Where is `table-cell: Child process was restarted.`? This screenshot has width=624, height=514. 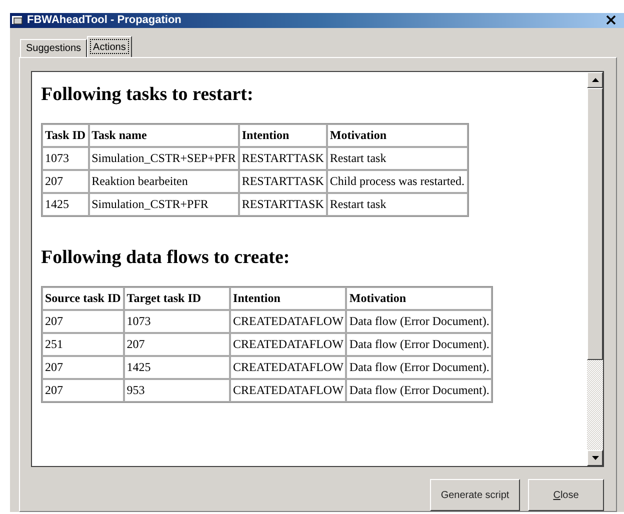
table-cell: Child process was restarted. is located at coordinates (397, 181).